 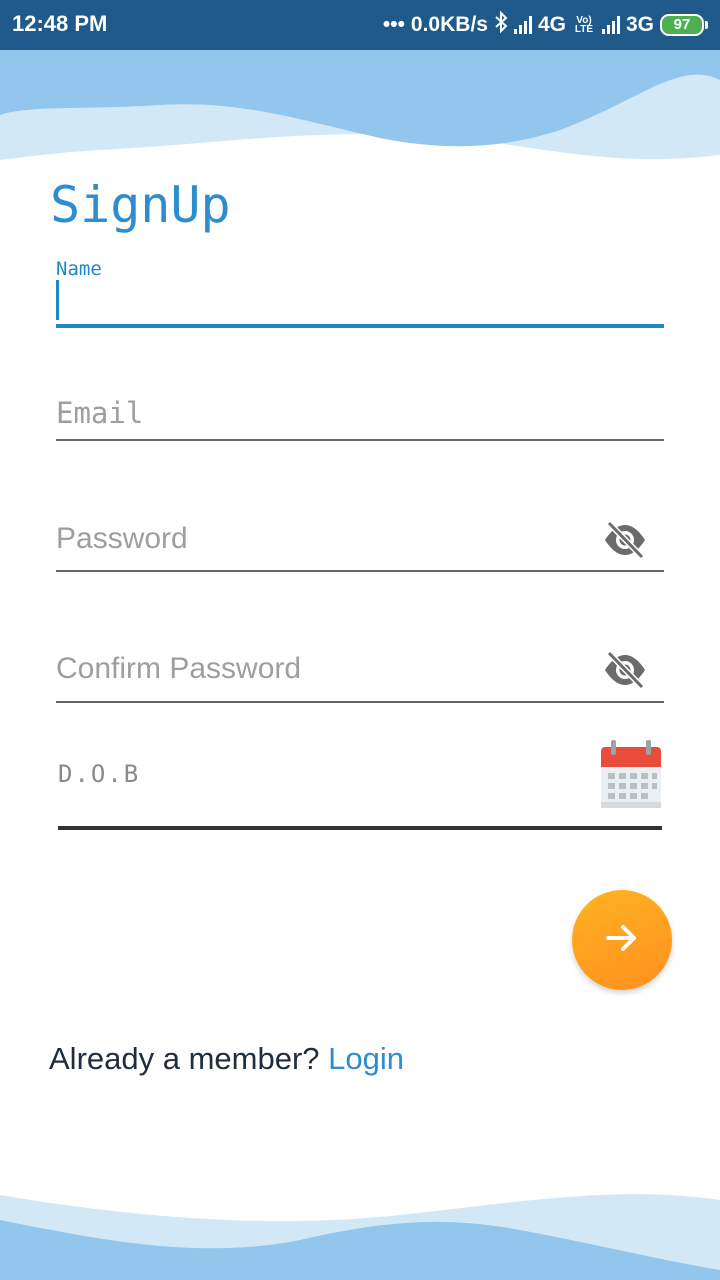 I want to click on dob-placeholder: D.O.B, so click(x=99, y=774).